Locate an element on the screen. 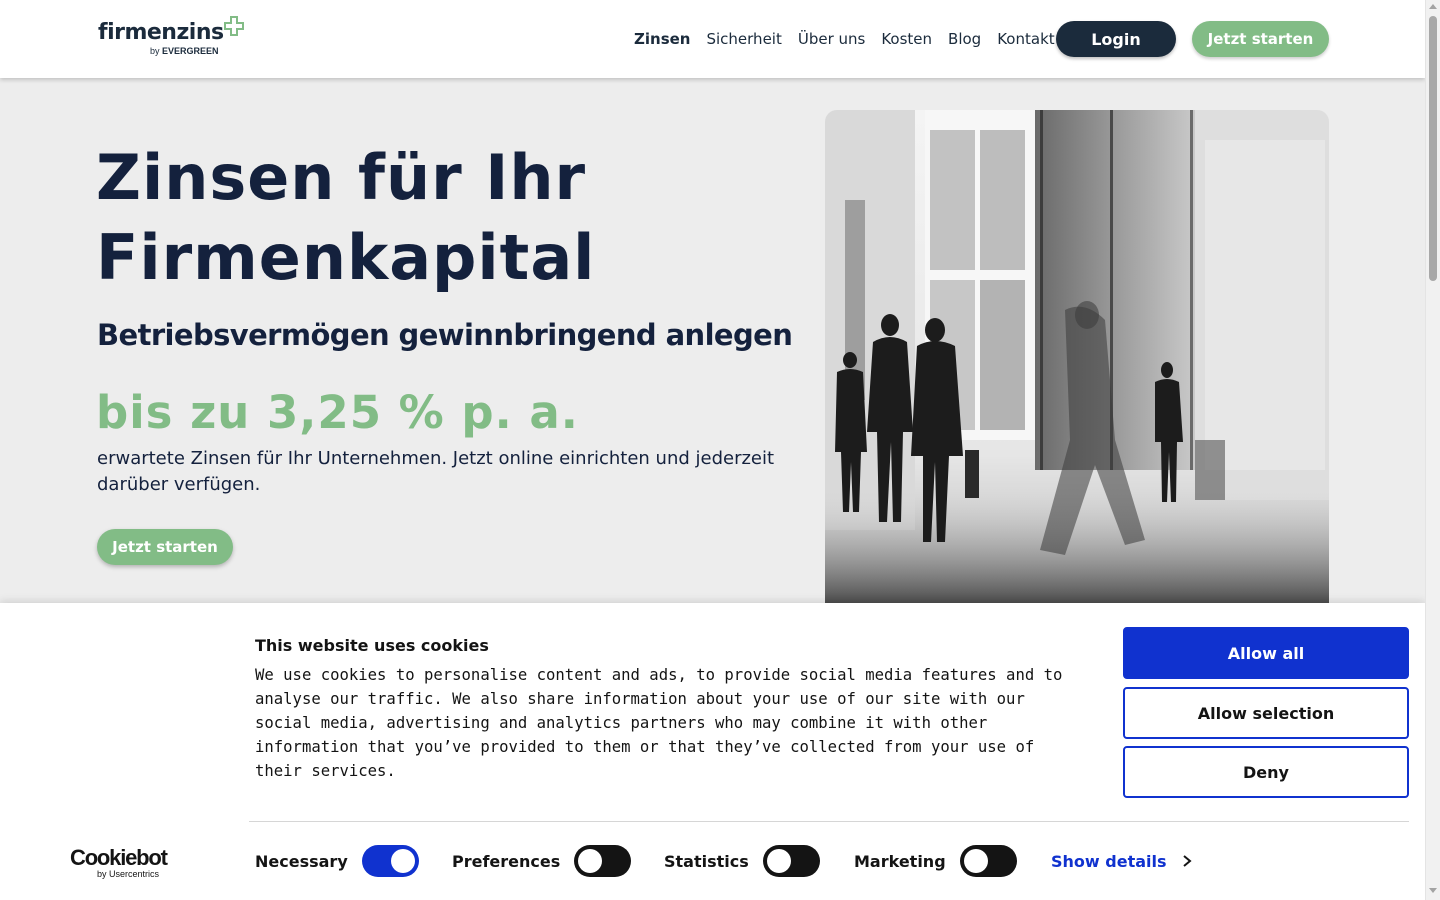 This screenshot has width=1440, height=900. plus-icon is located at coordinates (234, 26).